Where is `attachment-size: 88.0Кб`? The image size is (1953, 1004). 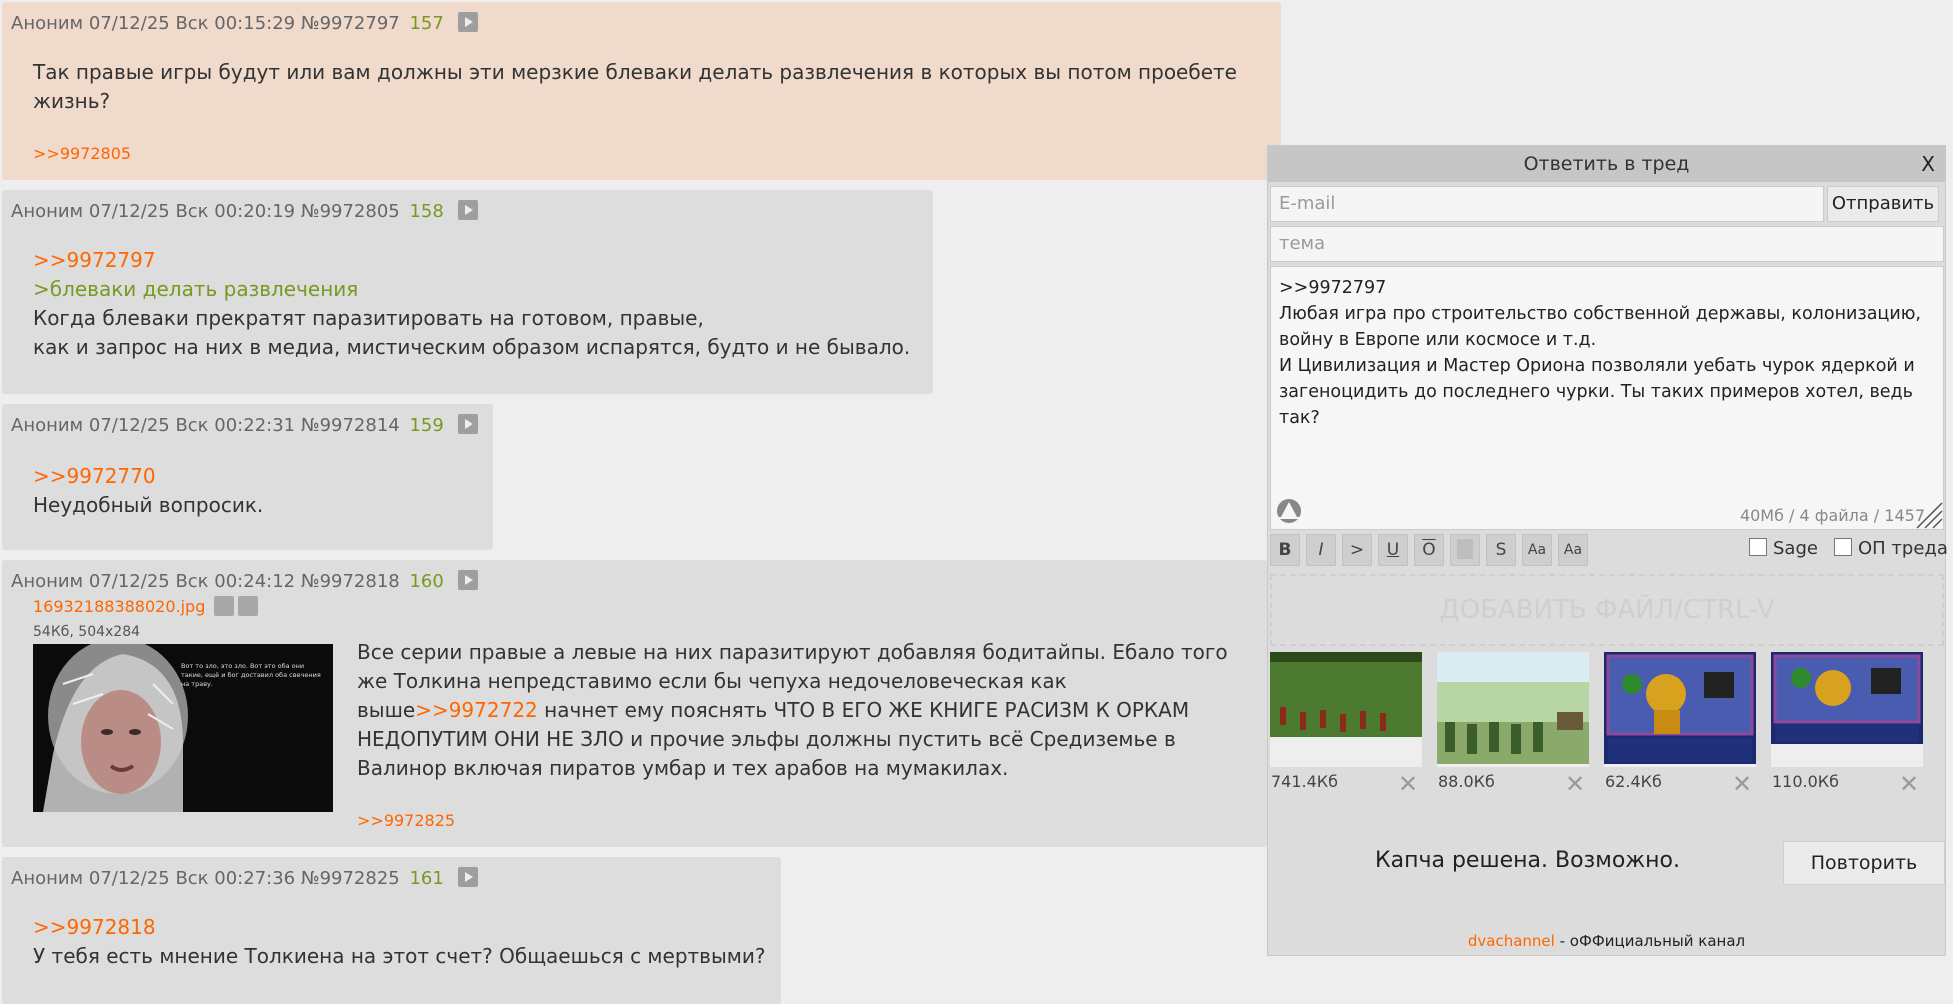 attachment-size: 88.0Кб is located at coordinates (1466, 781).